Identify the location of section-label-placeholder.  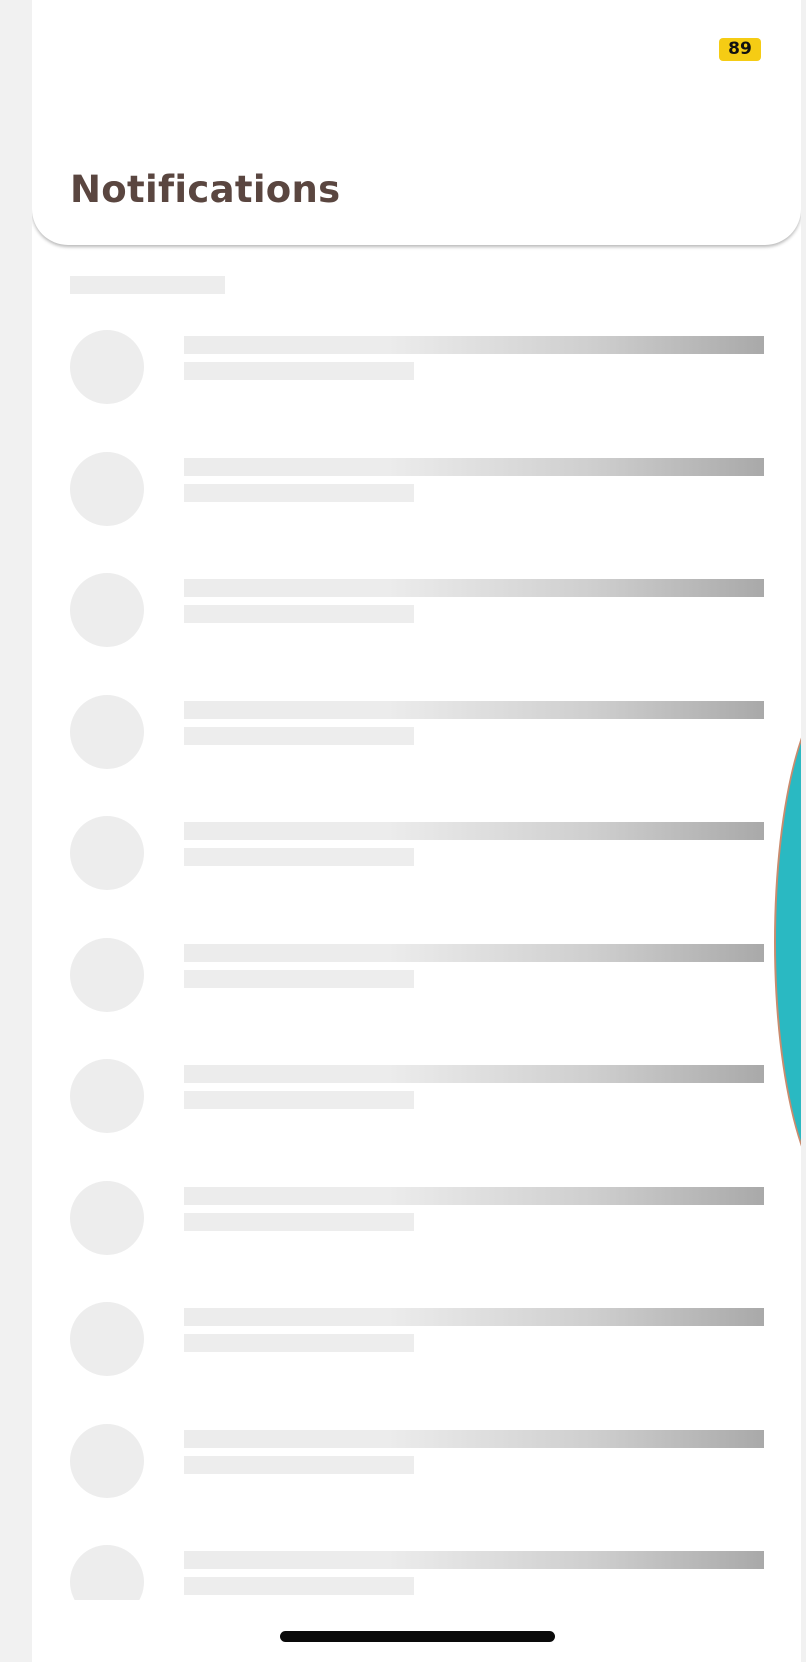
(147, 285).